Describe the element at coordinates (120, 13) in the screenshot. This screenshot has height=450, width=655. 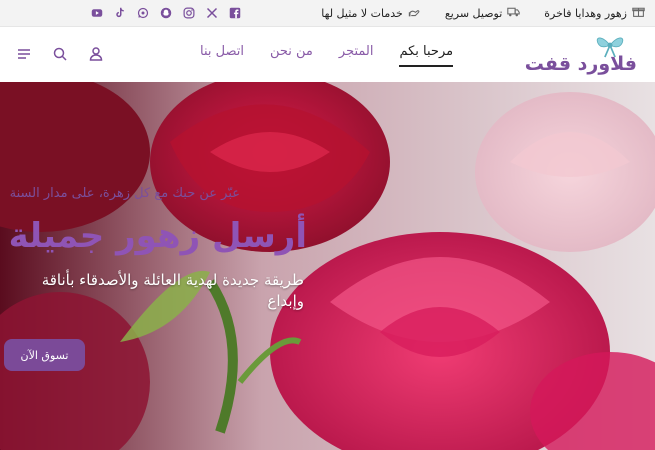
I see `tiktok-icon` at that location.